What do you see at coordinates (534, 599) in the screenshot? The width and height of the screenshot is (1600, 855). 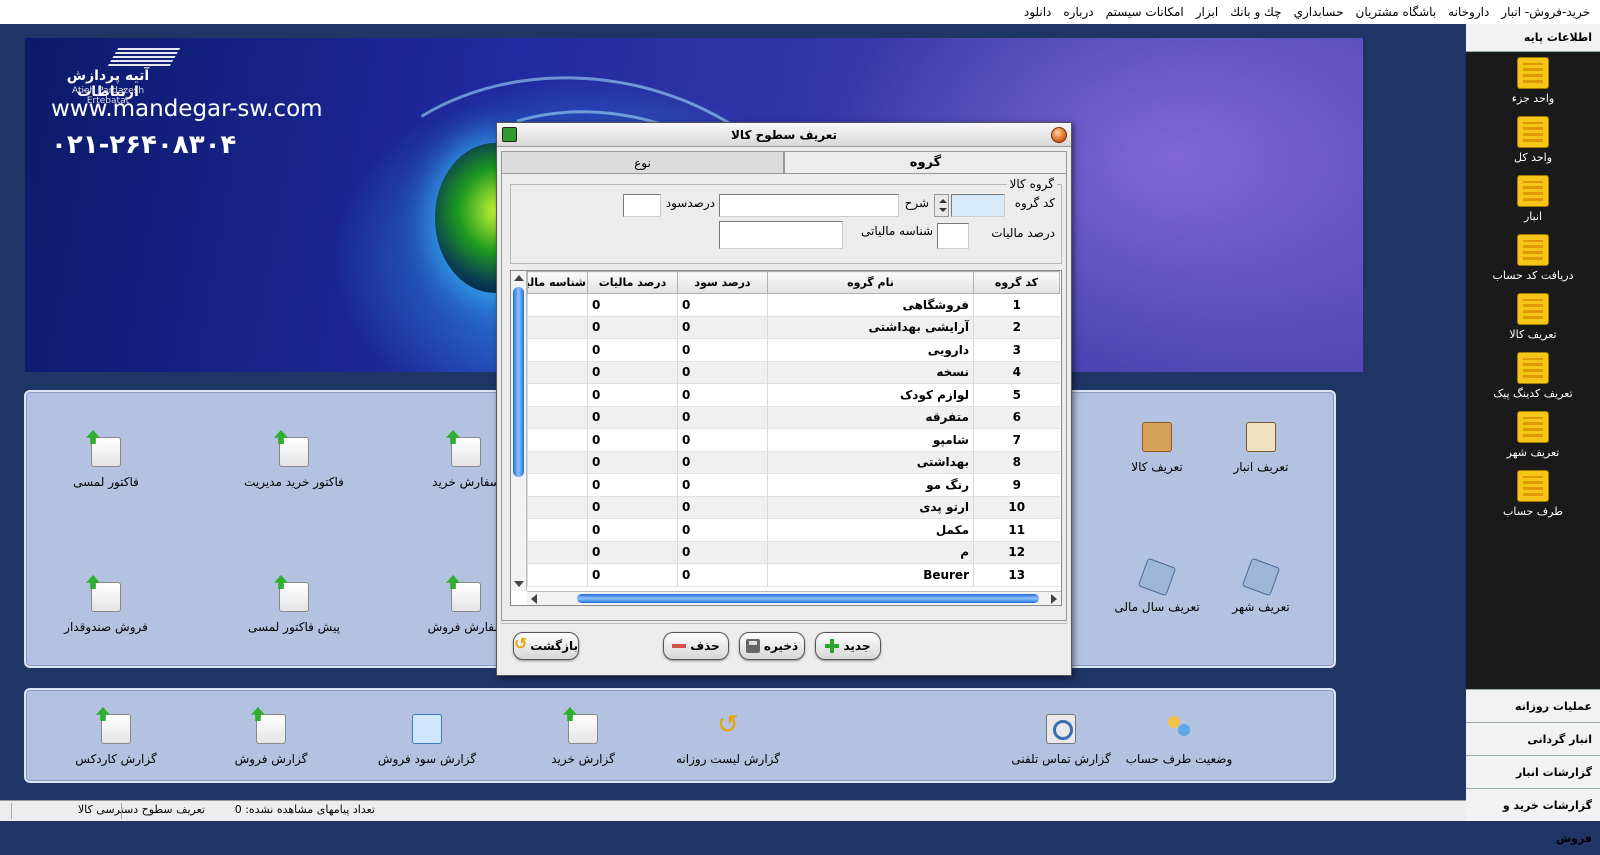 I see `scroll-left-icon` at bounding box center [534, 599].